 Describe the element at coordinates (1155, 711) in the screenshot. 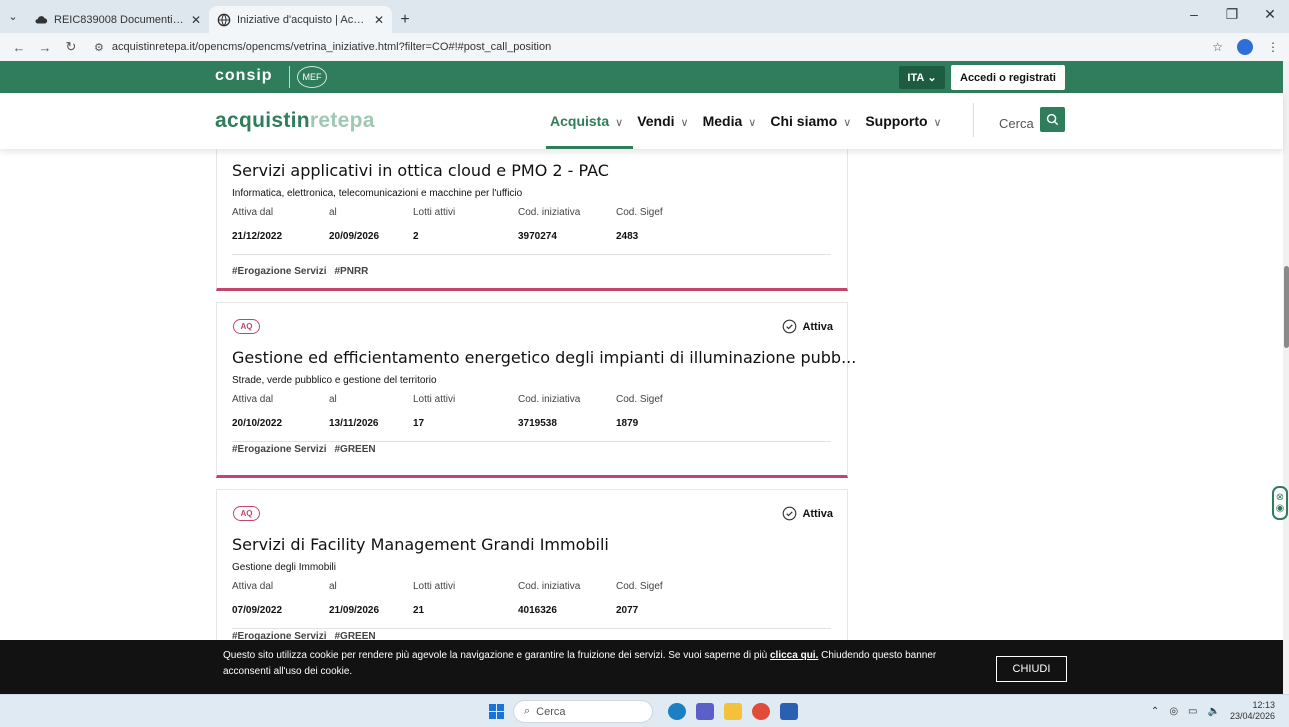

I see `tray-chevron-up-icon: ⌃` at that location.